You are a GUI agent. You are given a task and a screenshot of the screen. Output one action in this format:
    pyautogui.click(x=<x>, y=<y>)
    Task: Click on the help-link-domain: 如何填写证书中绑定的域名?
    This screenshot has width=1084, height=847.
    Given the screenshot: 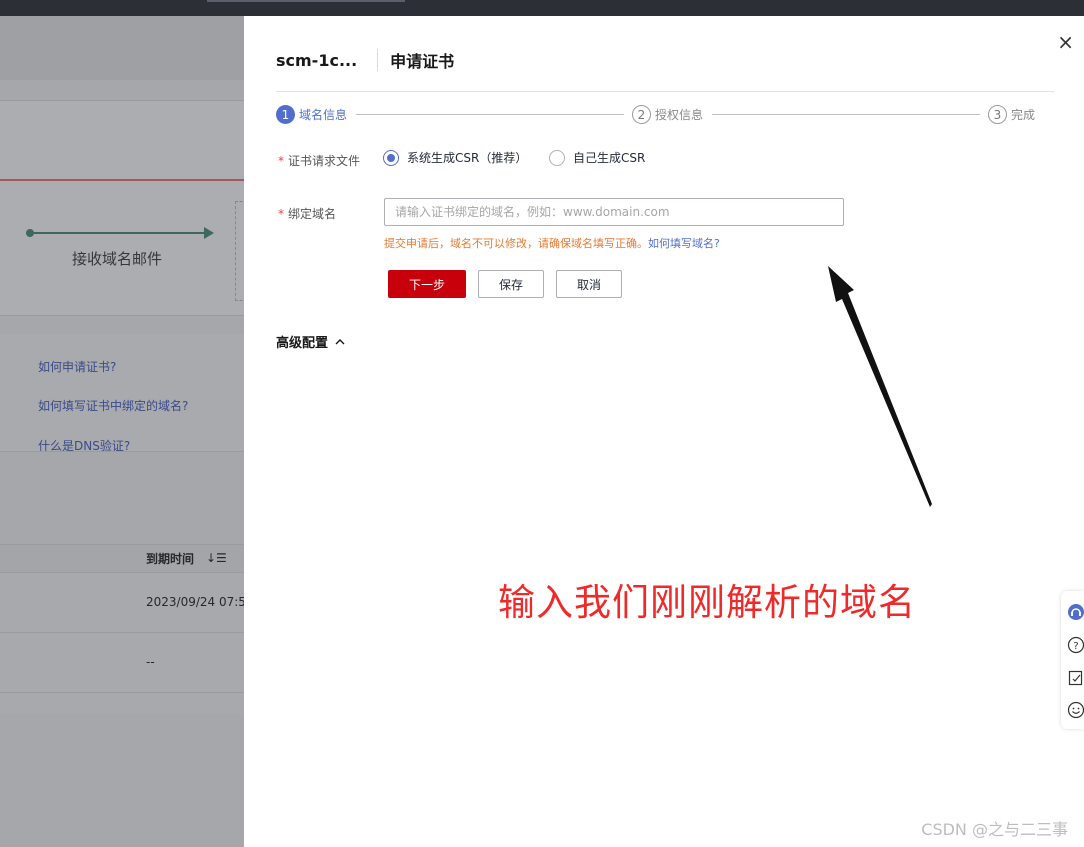 What is the action you would take?
    pyautogui.click(x=113, y=405)
    